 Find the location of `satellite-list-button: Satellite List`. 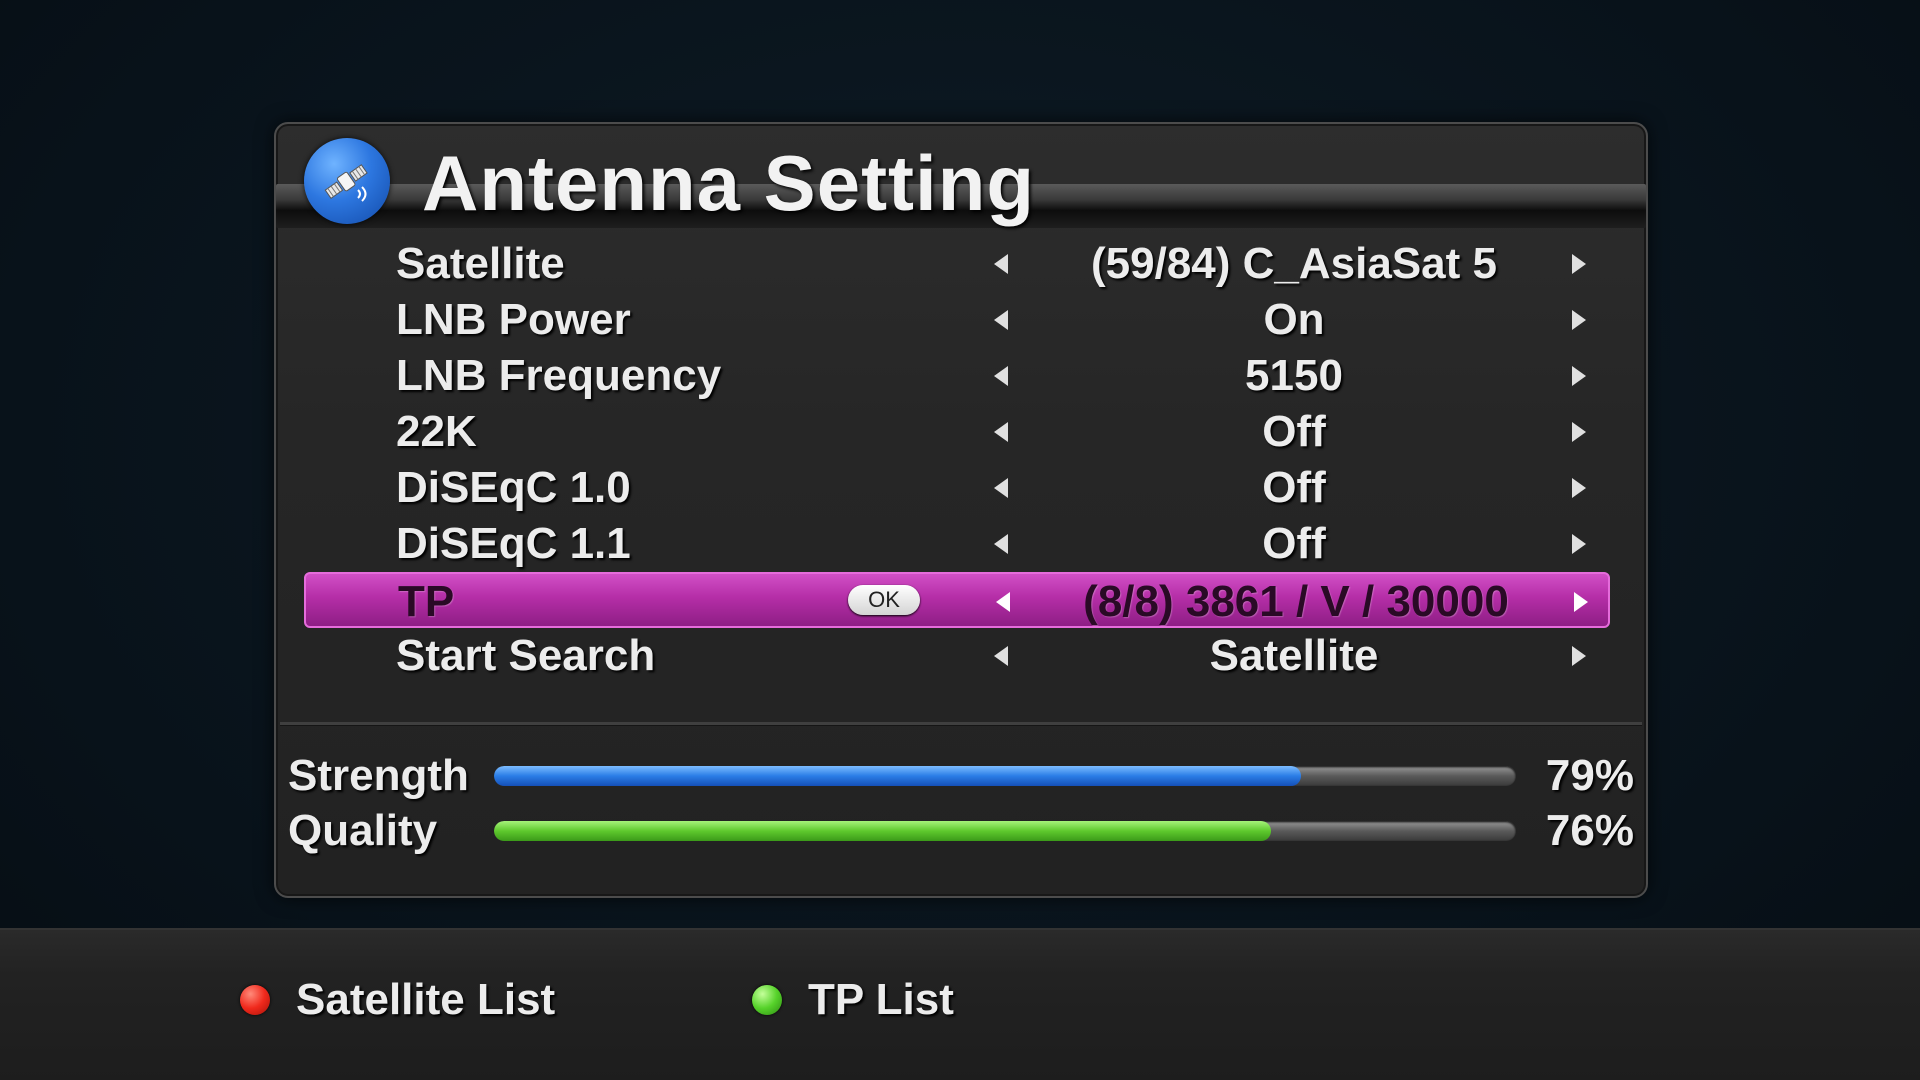

satellite-list-button: Satellite List is located at coordinates (397, 1000).